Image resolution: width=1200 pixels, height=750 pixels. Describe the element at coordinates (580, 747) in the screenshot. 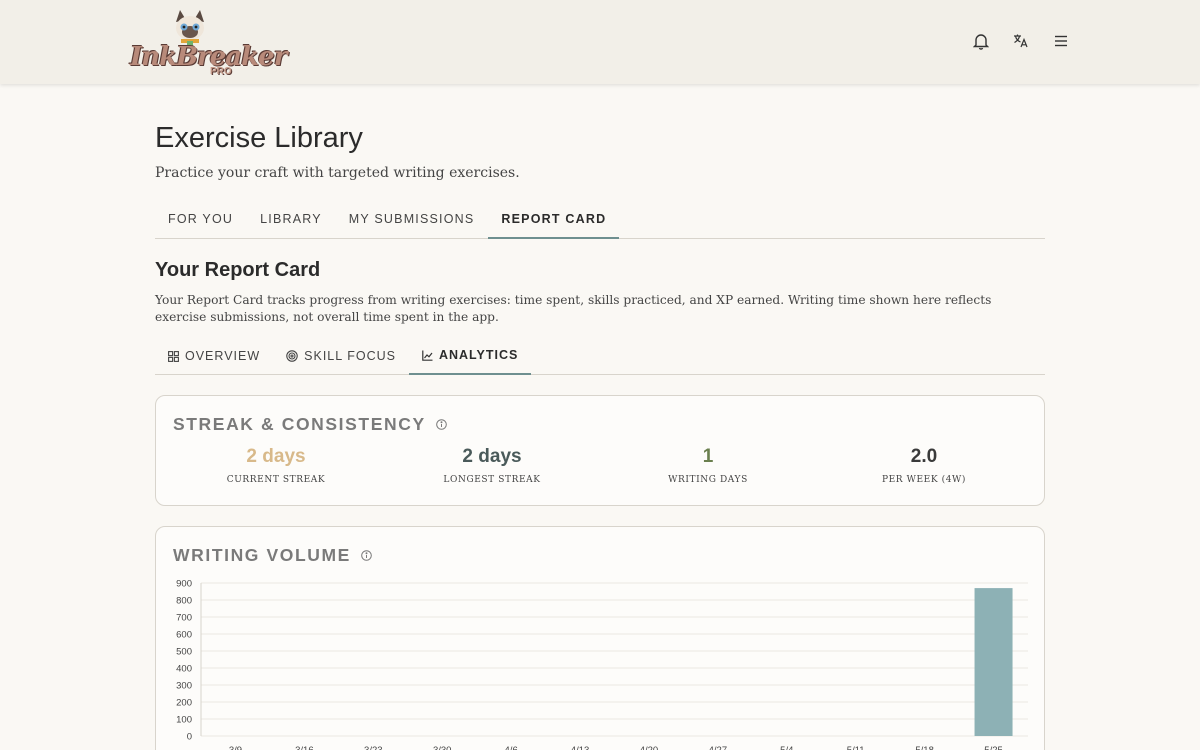

I see `x-tick-label: 4/13` at that location.